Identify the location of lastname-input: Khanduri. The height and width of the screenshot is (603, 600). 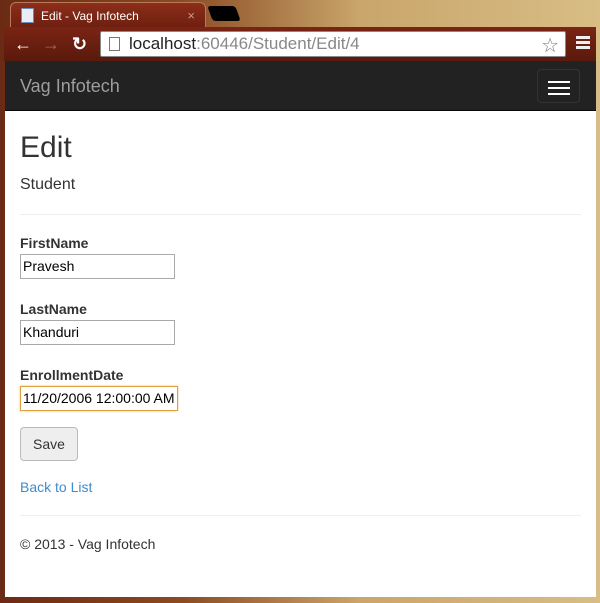
(97, 332).